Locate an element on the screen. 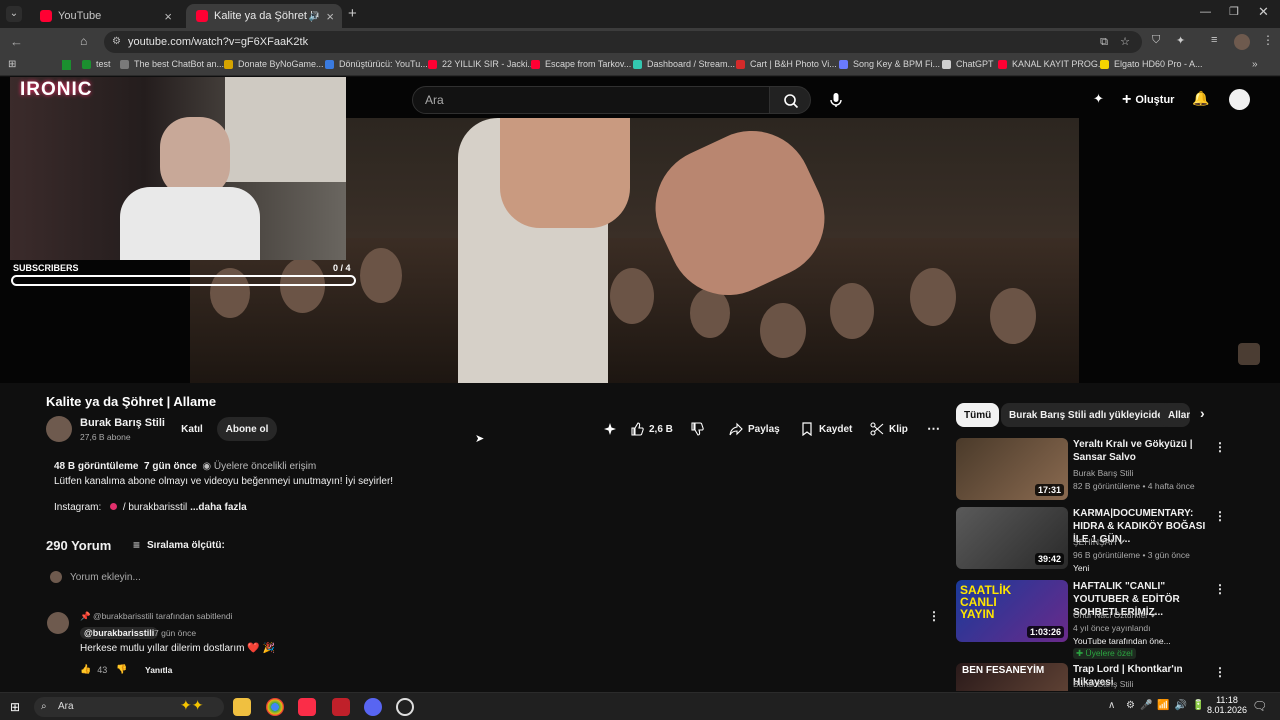  comment-like-button: 👍 43 is located at coordinates (93, 669).